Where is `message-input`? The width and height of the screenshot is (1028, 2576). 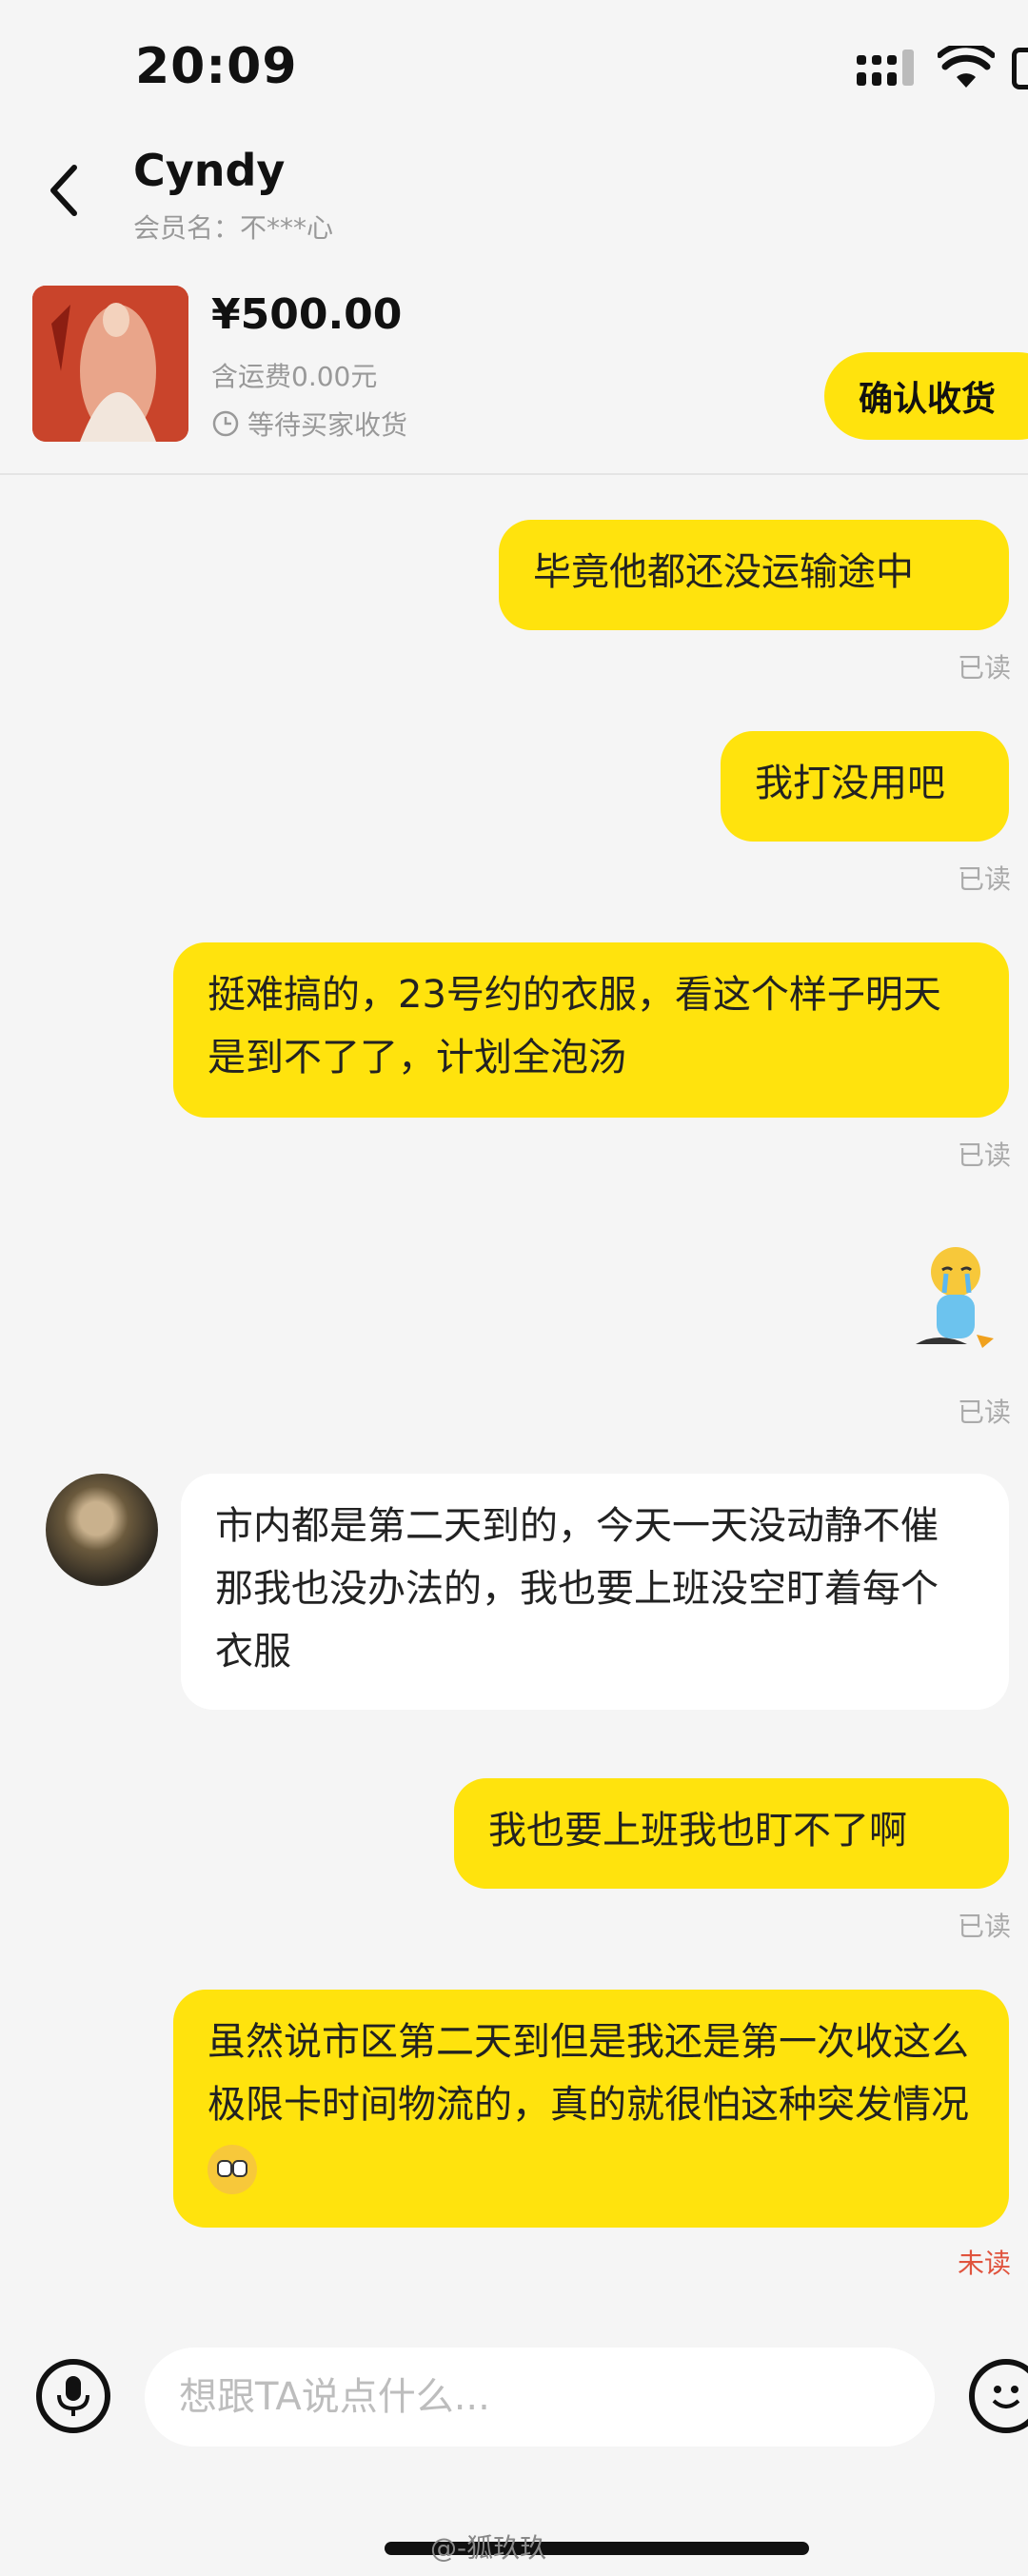
message-input is located at coordinates (540, 2397).